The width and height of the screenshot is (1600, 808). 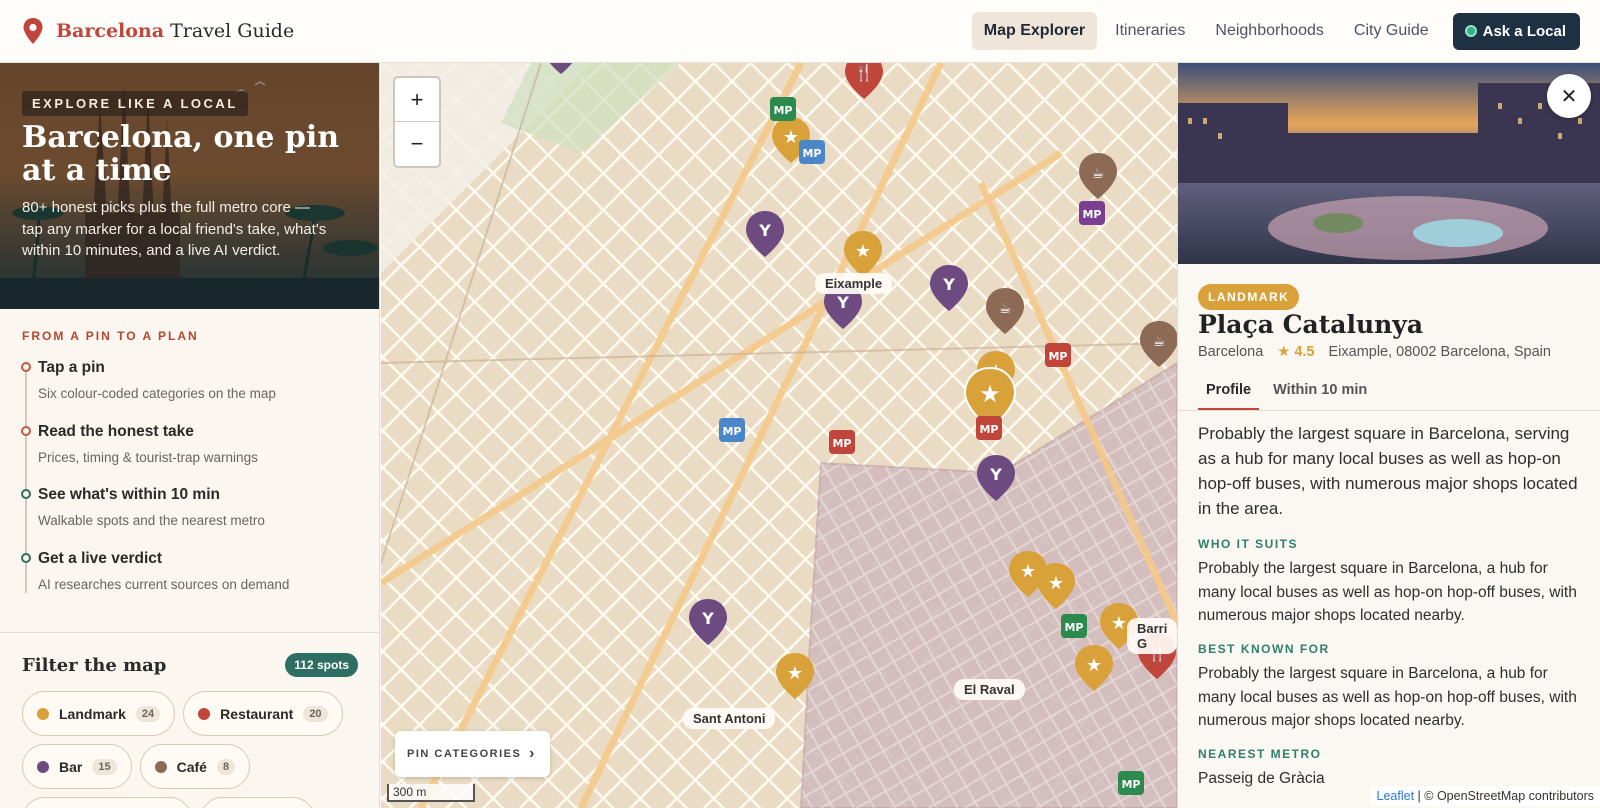 What do you see at coordinates (157, 393) in the screenshot?
I see `step-desc: Six colour-coded categories on the map` at bounding box center [157, 393].